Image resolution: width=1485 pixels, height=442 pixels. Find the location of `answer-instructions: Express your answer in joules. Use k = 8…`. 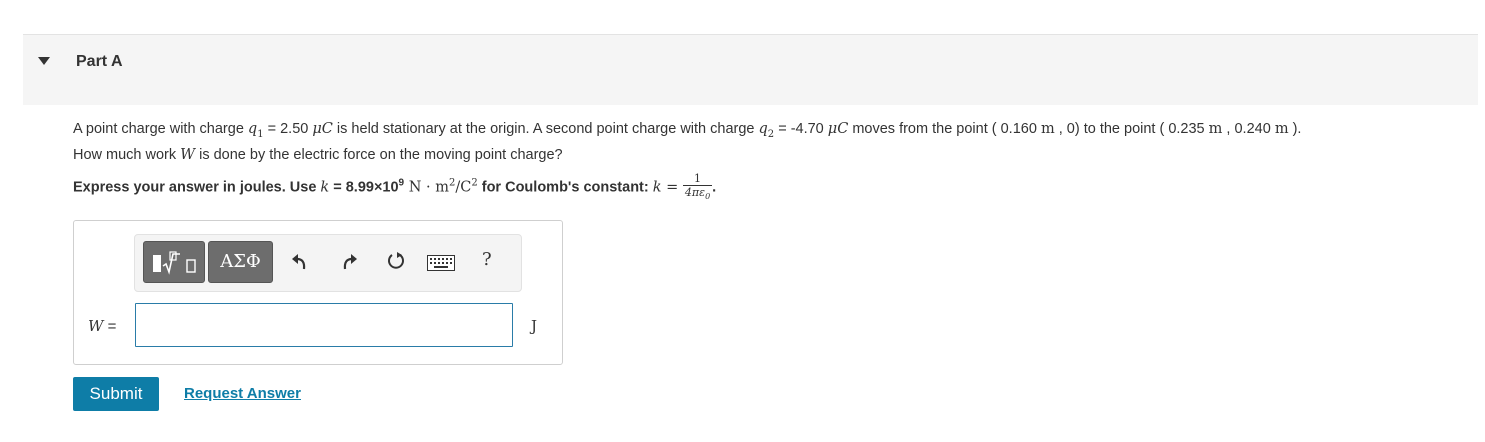

answer-instructions: Express your answer in joules. Use k = 8… is located at coordinates (395, 187).